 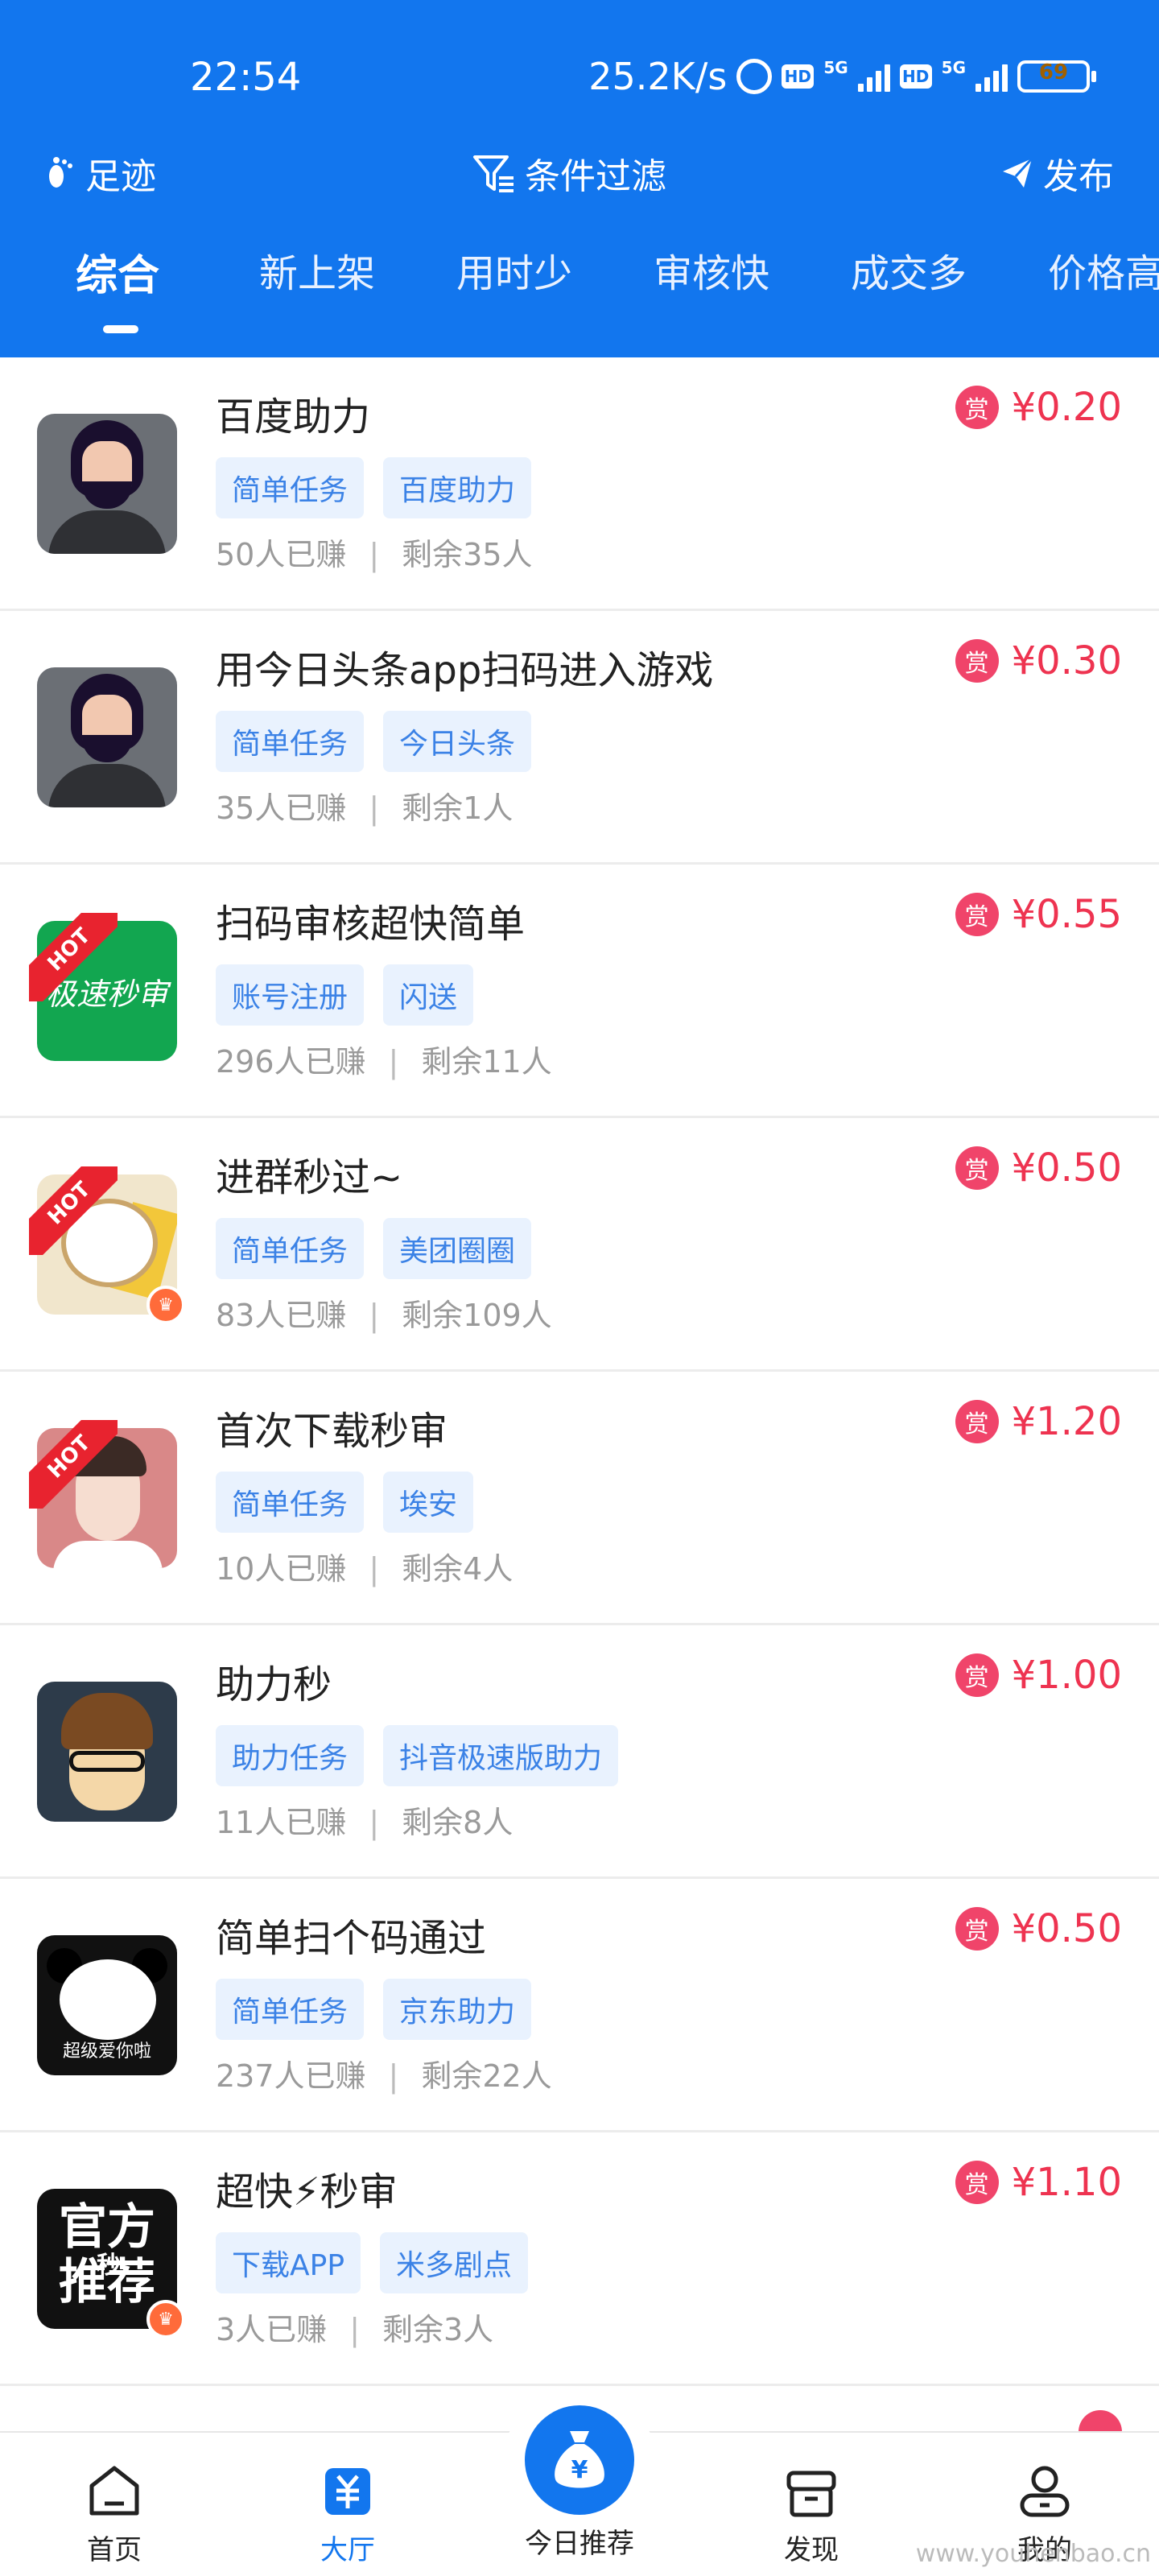 I want to click on earned-count: 50人已赚, so click(x=281, y=554).